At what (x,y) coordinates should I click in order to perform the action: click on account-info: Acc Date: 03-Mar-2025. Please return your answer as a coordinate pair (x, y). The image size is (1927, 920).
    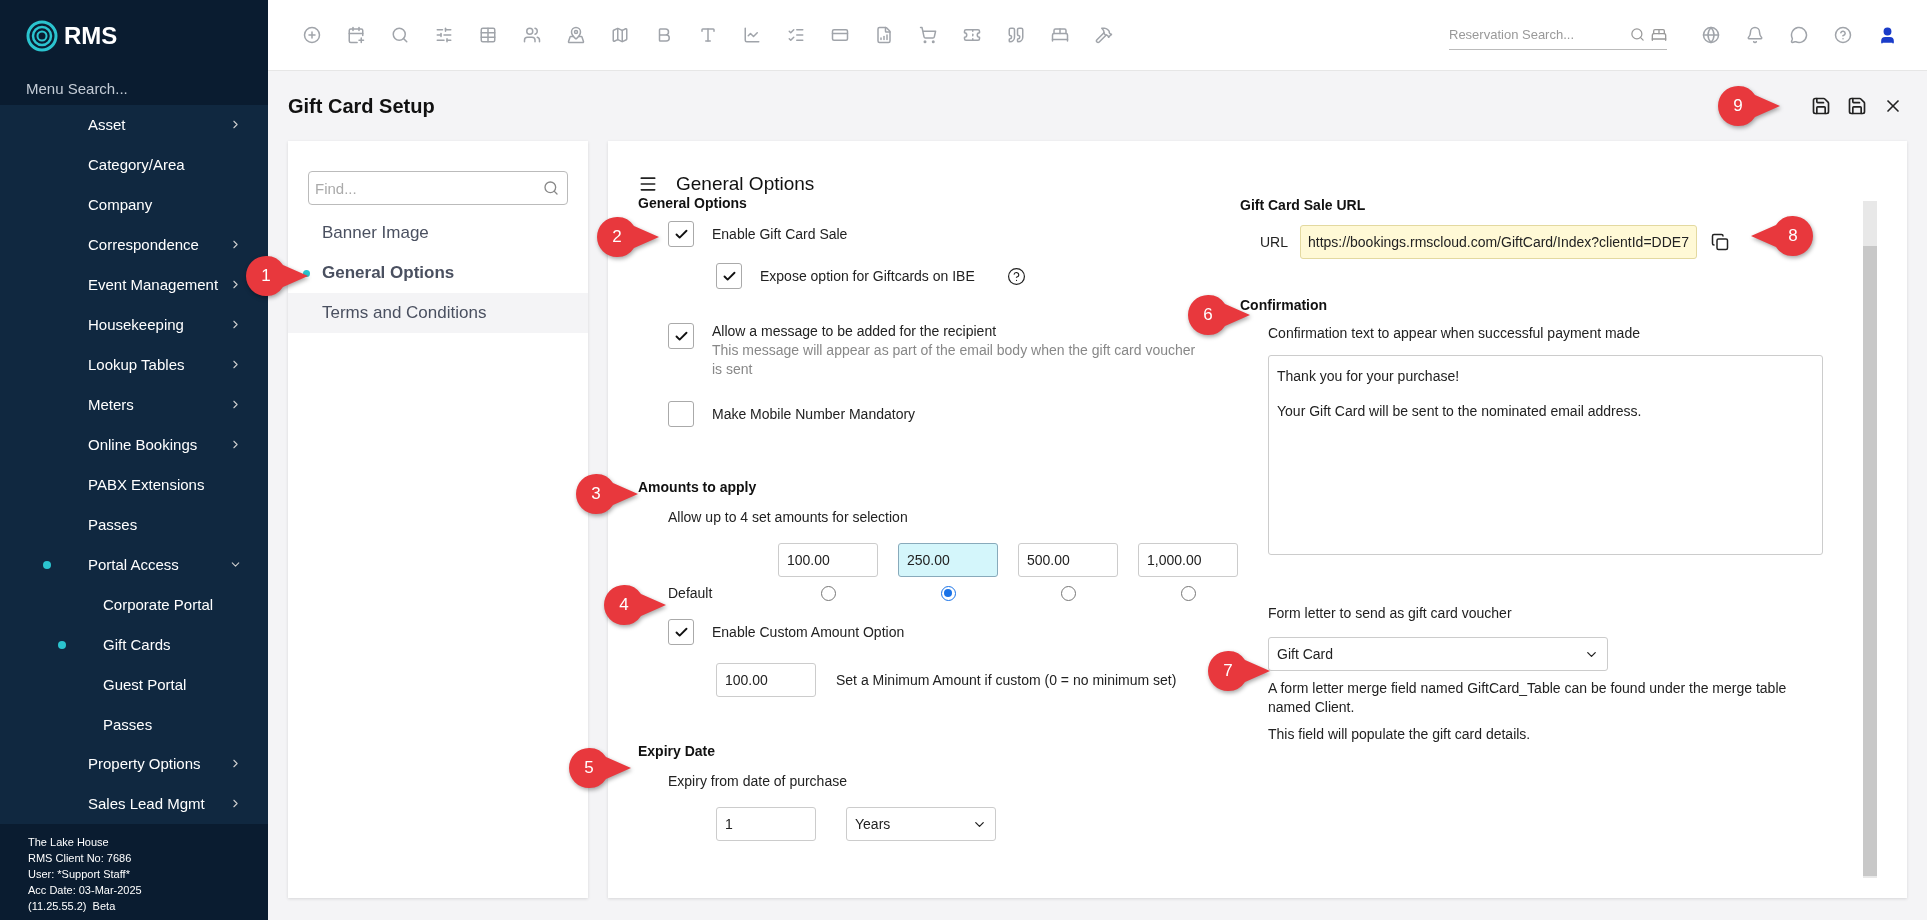
    Looking at the image, I should click on (85, 890).